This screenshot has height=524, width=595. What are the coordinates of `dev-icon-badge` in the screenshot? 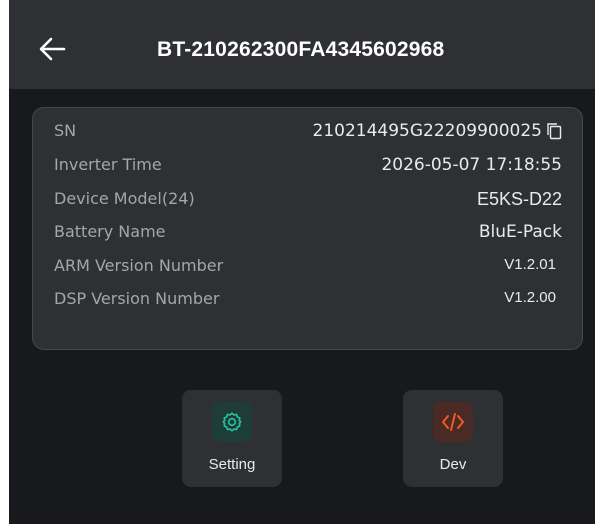 It's located at (453, 422).